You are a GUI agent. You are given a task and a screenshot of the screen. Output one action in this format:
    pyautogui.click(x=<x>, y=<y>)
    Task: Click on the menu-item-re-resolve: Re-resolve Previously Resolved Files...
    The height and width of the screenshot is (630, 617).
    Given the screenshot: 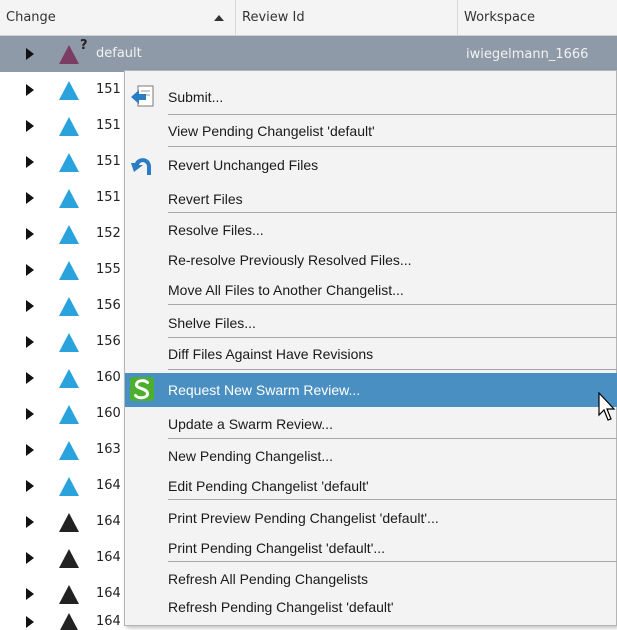 What is the action you would take?
    pyautogui.click(x=371, y=260)
    